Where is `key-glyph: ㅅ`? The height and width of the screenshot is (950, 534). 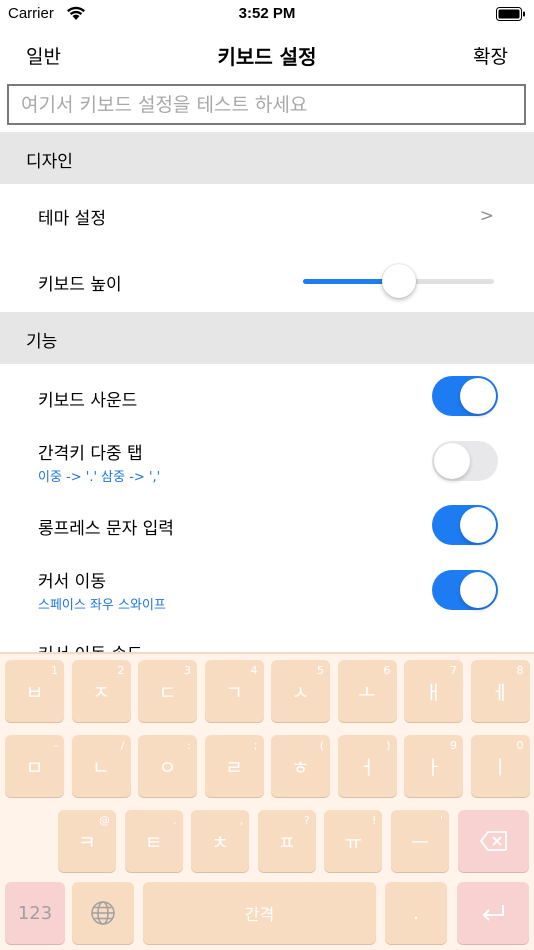 key-glyph: ㅅ is located at coordinates (300, 692).